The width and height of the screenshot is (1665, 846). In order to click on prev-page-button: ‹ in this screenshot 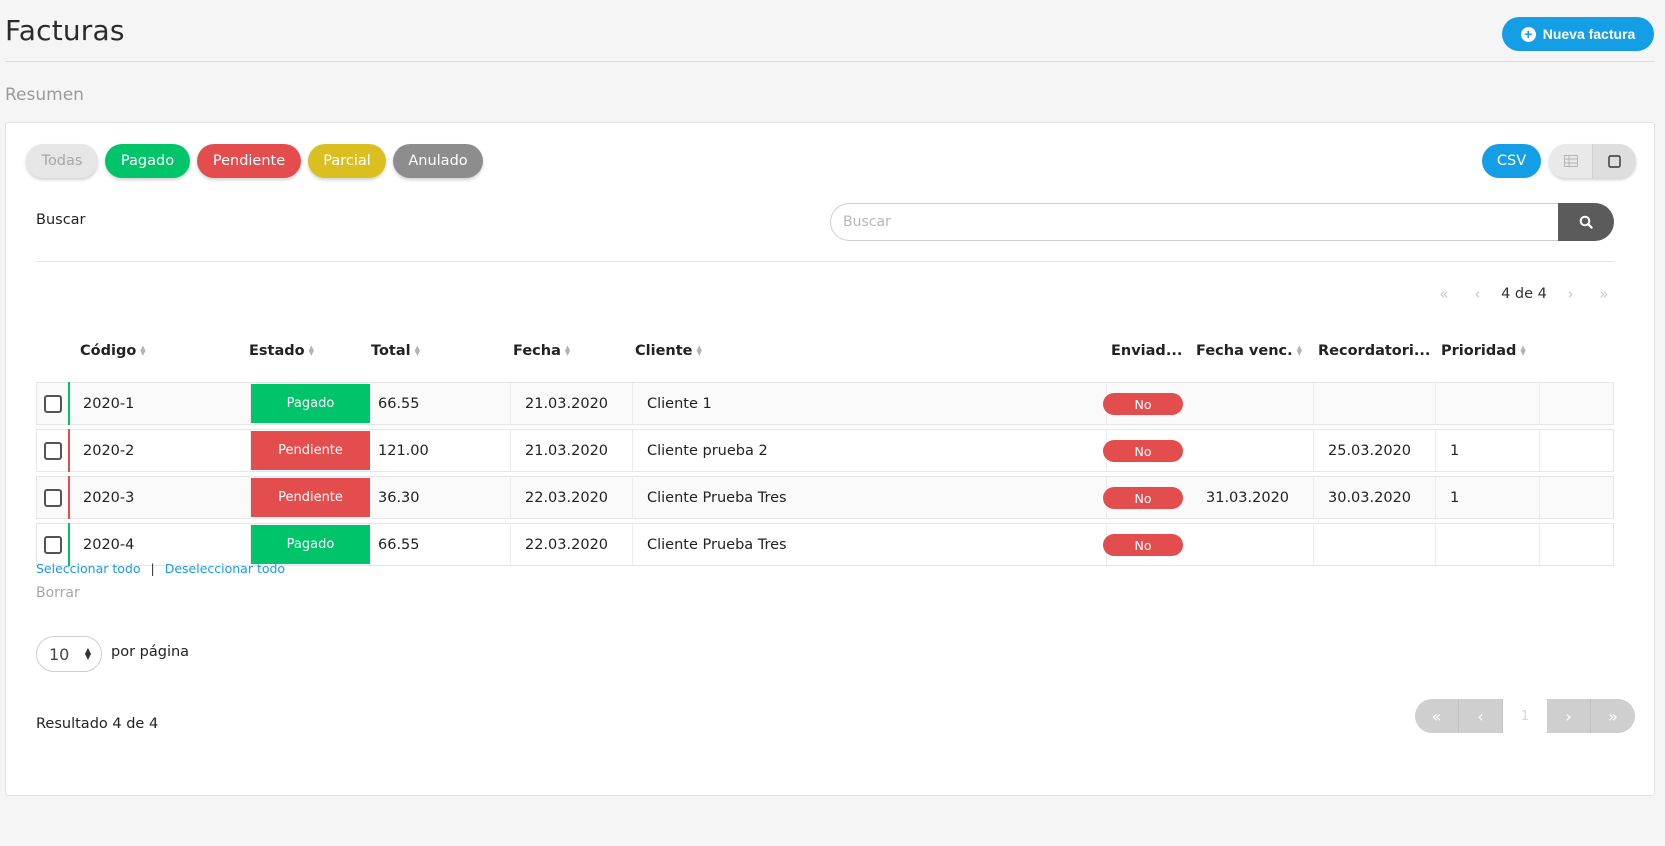, I will do `click(1481, 716)`.